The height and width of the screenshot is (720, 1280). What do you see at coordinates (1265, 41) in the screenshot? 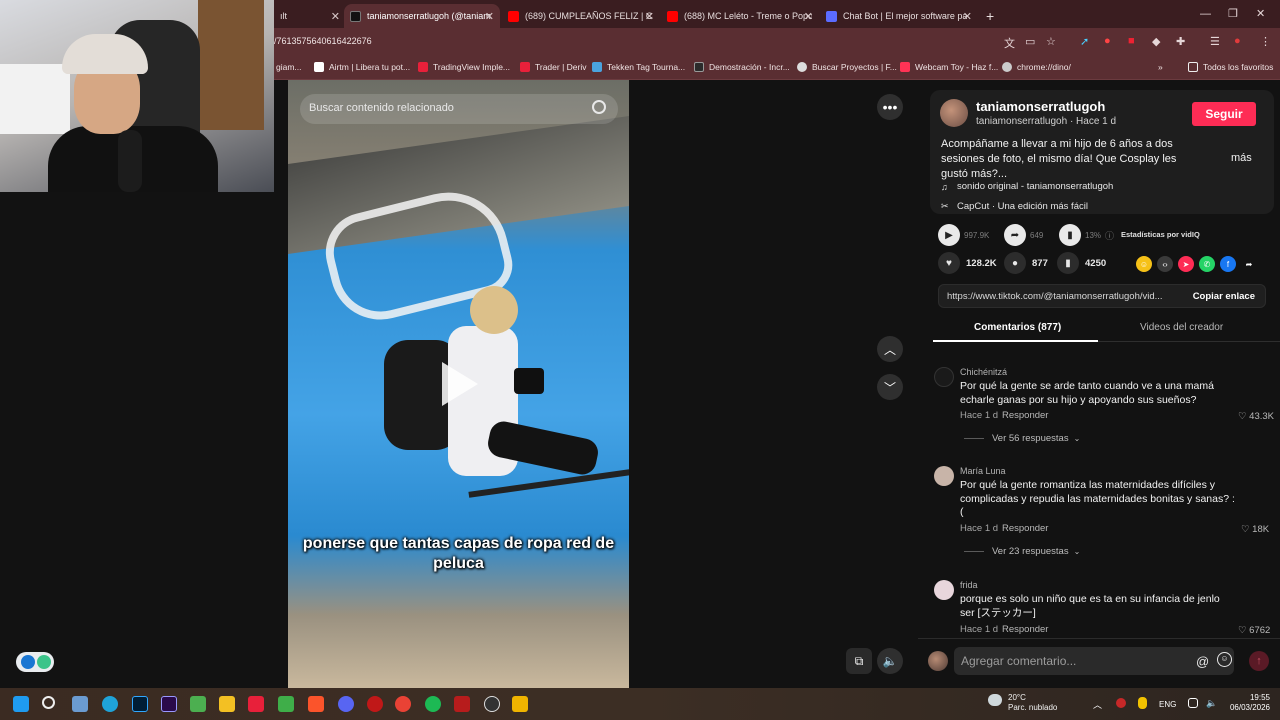
I see `menu-dots-icon: ⋮` at bounding box center [1265, 41].